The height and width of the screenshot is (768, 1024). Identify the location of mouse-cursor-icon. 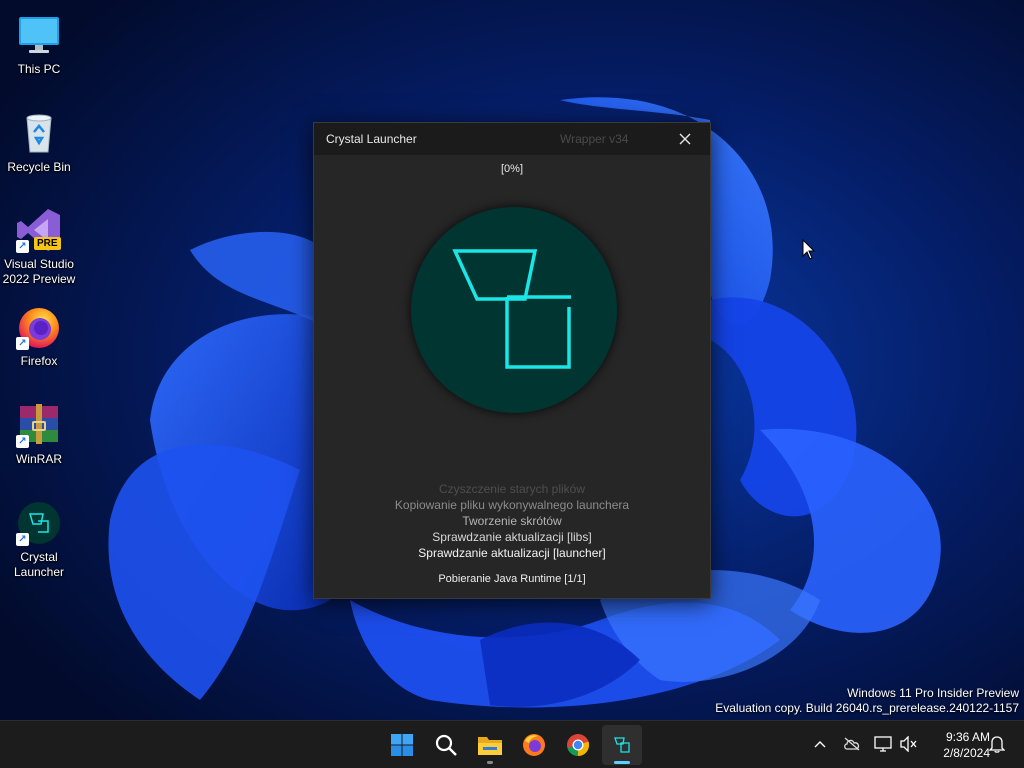
(809, 249).